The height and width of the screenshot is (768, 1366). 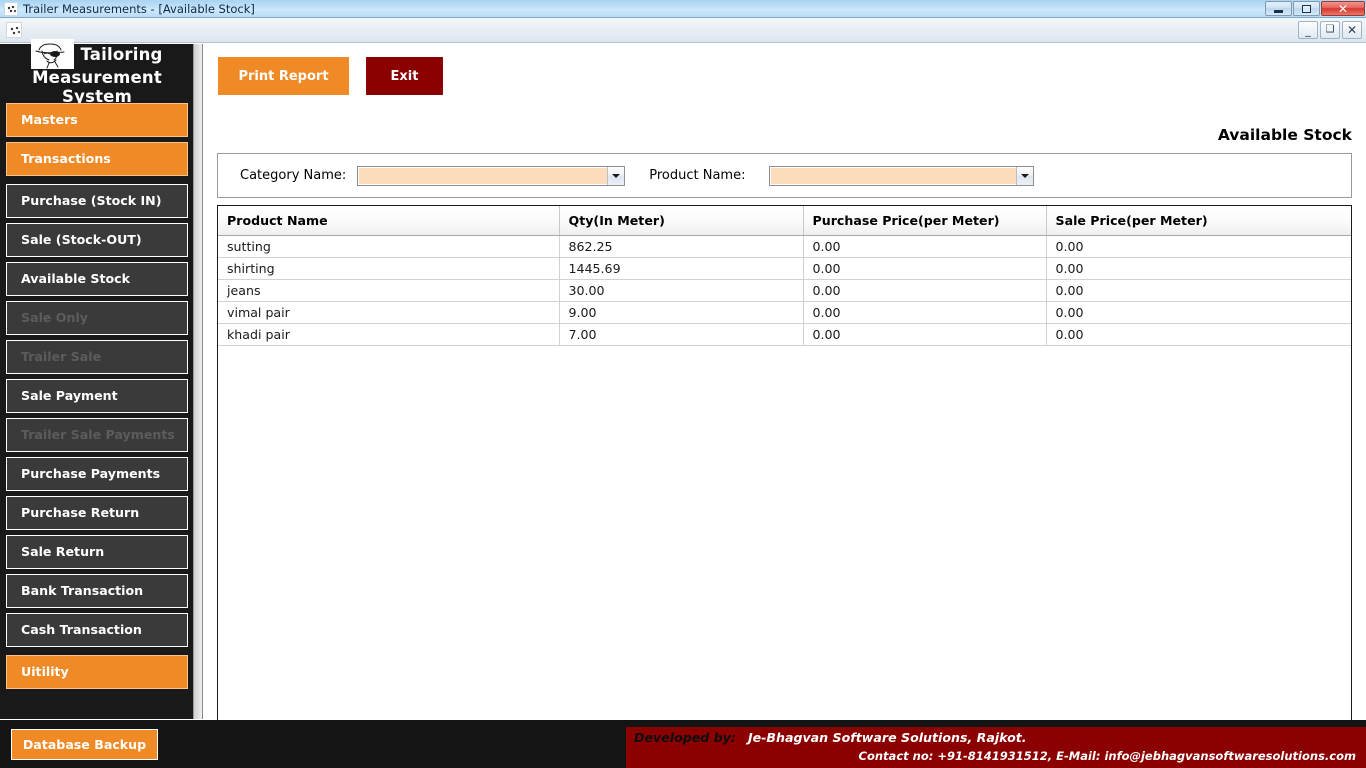 I want to click on tailor-sketch-logo, so click(x=53, y=54).